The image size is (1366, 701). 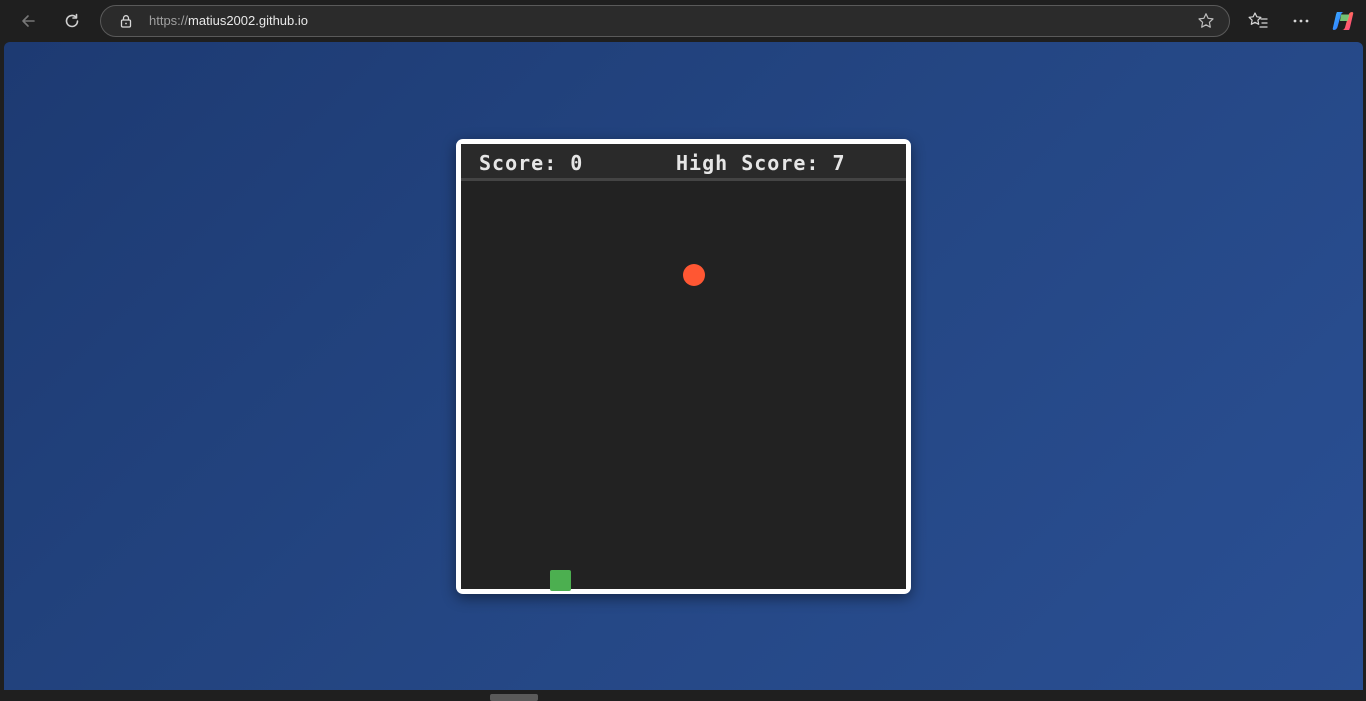 I want to click on copilot-icon, so click(x=1343, y=21).